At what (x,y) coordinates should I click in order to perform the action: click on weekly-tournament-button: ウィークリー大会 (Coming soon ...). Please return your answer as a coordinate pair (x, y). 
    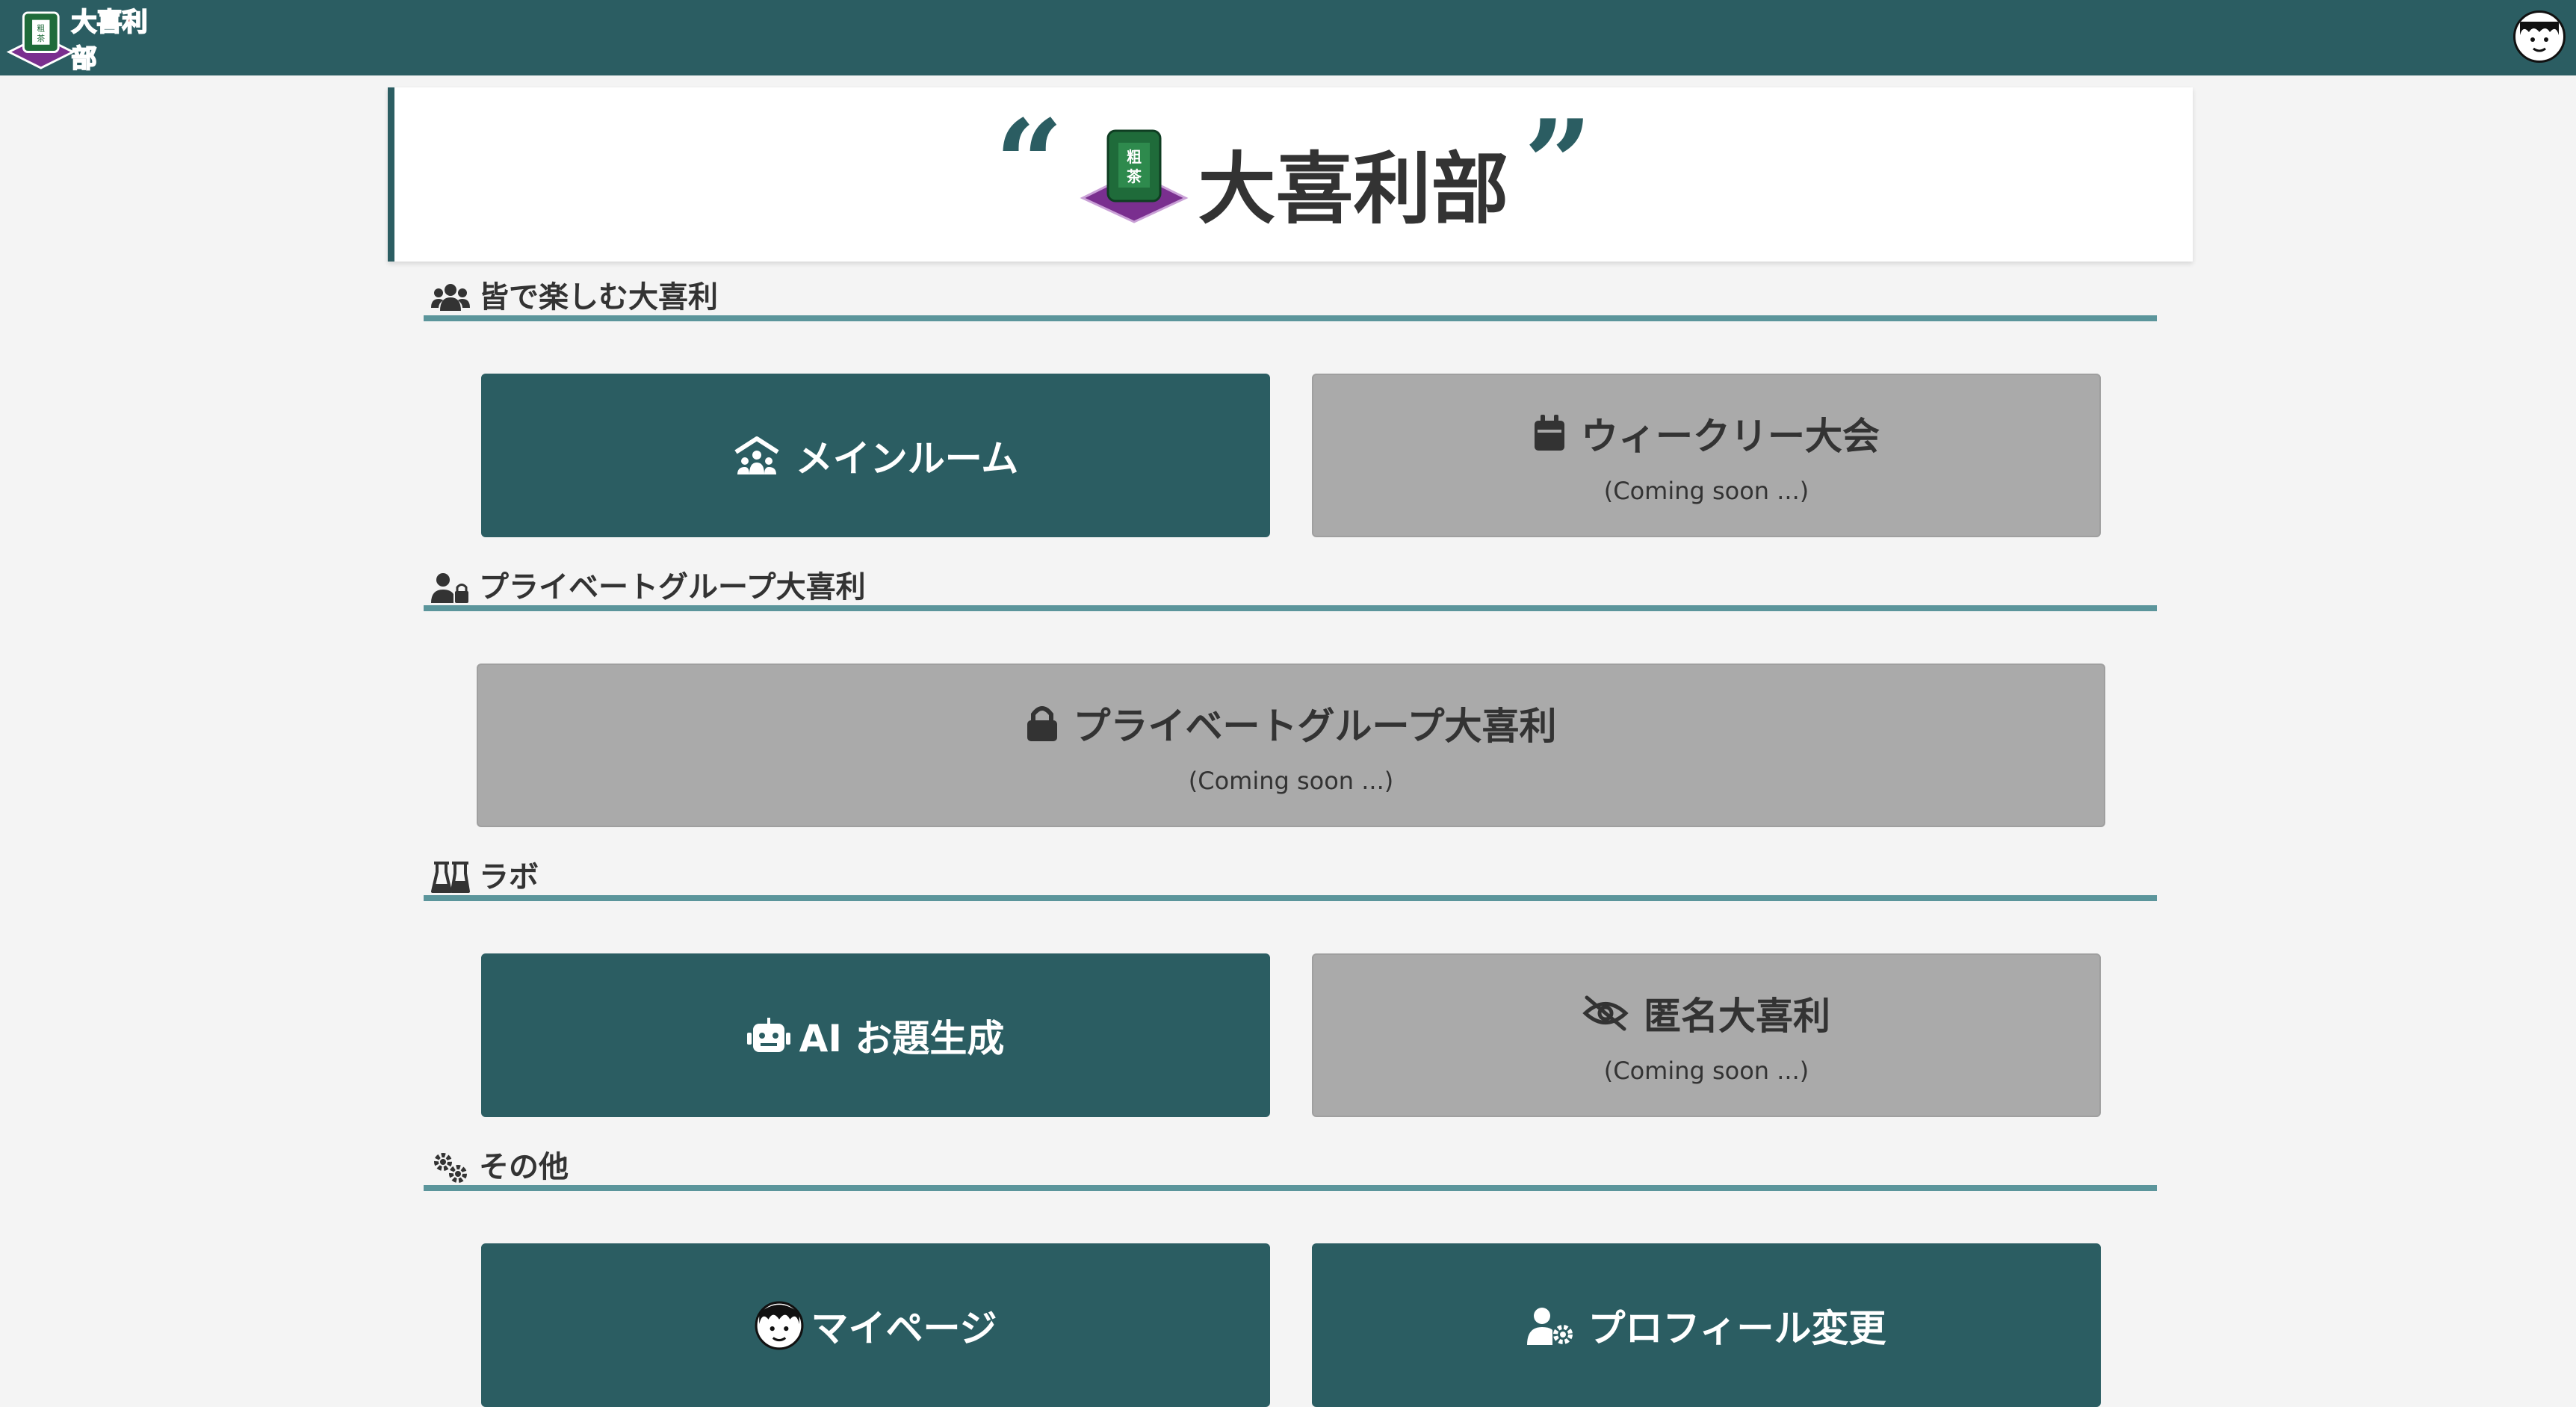
    Looking at the image, I should click on (1706, 455).